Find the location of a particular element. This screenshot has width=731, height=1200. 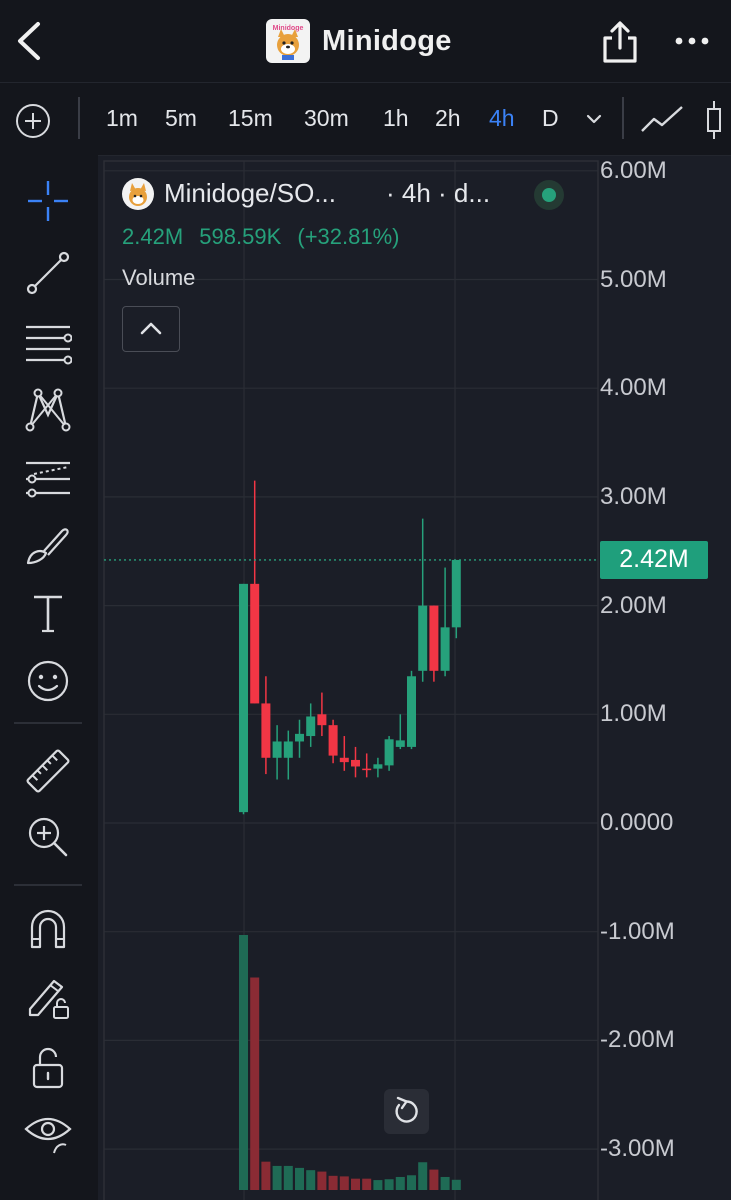

collapse-legend-button is located at coordinates (151, 329).